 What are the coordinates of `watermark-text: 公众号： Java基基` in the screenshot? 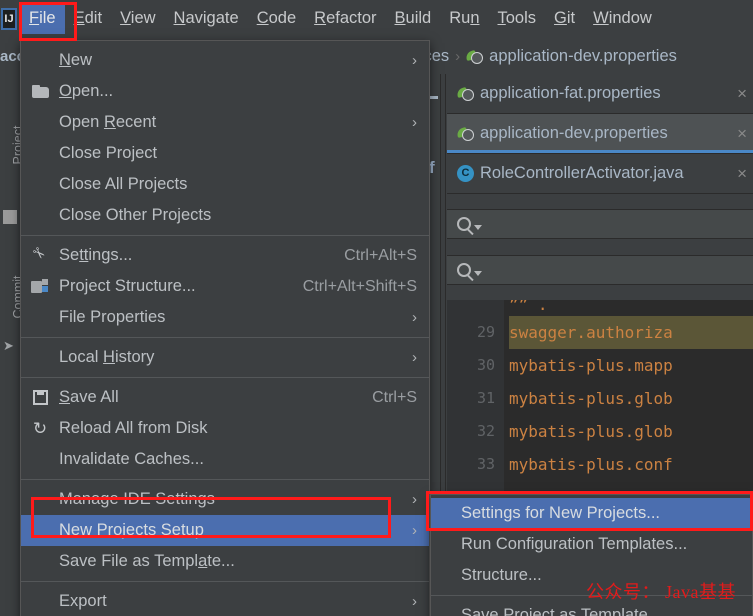 It's located at (661, 592).